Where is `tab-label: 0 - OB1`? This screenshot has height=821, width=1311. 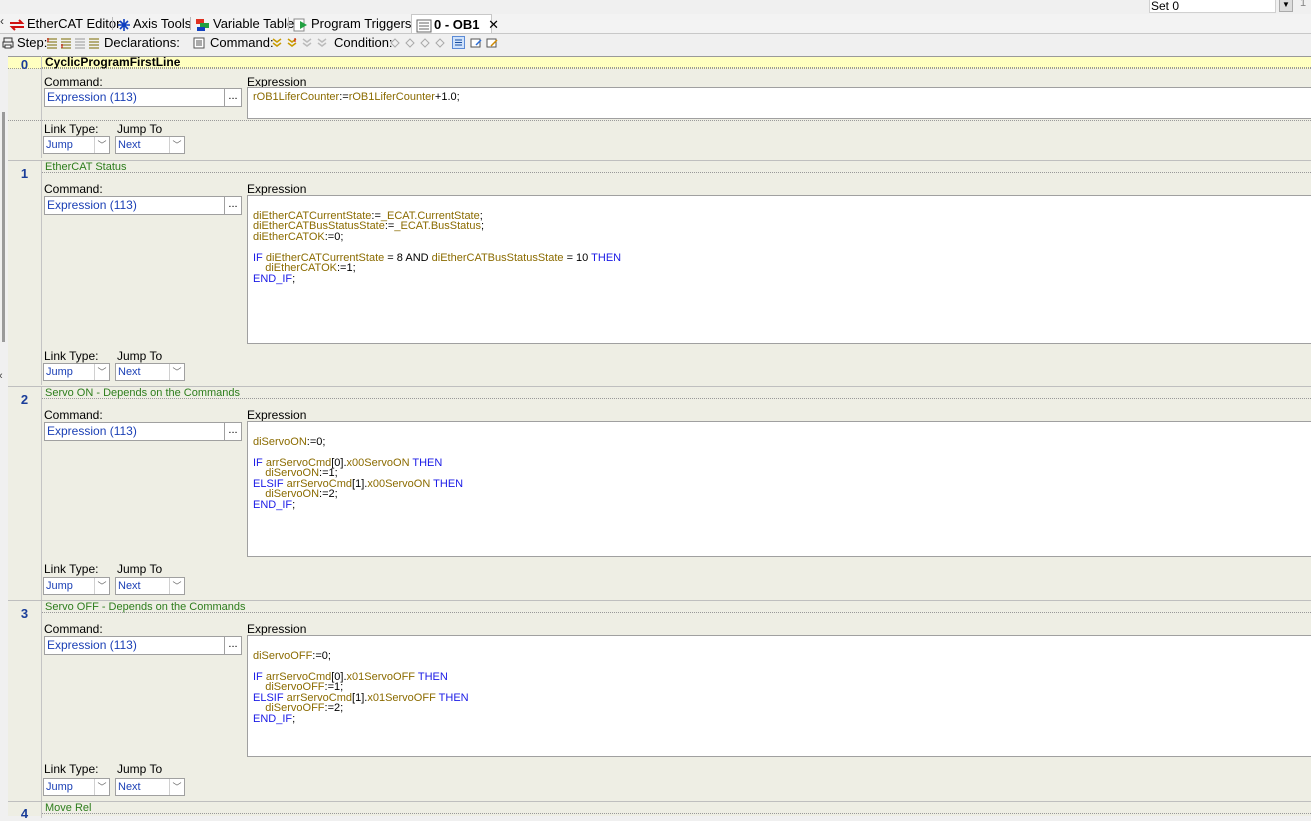
tab-label: 0 - OB1 is located at coordinates (457, 24).